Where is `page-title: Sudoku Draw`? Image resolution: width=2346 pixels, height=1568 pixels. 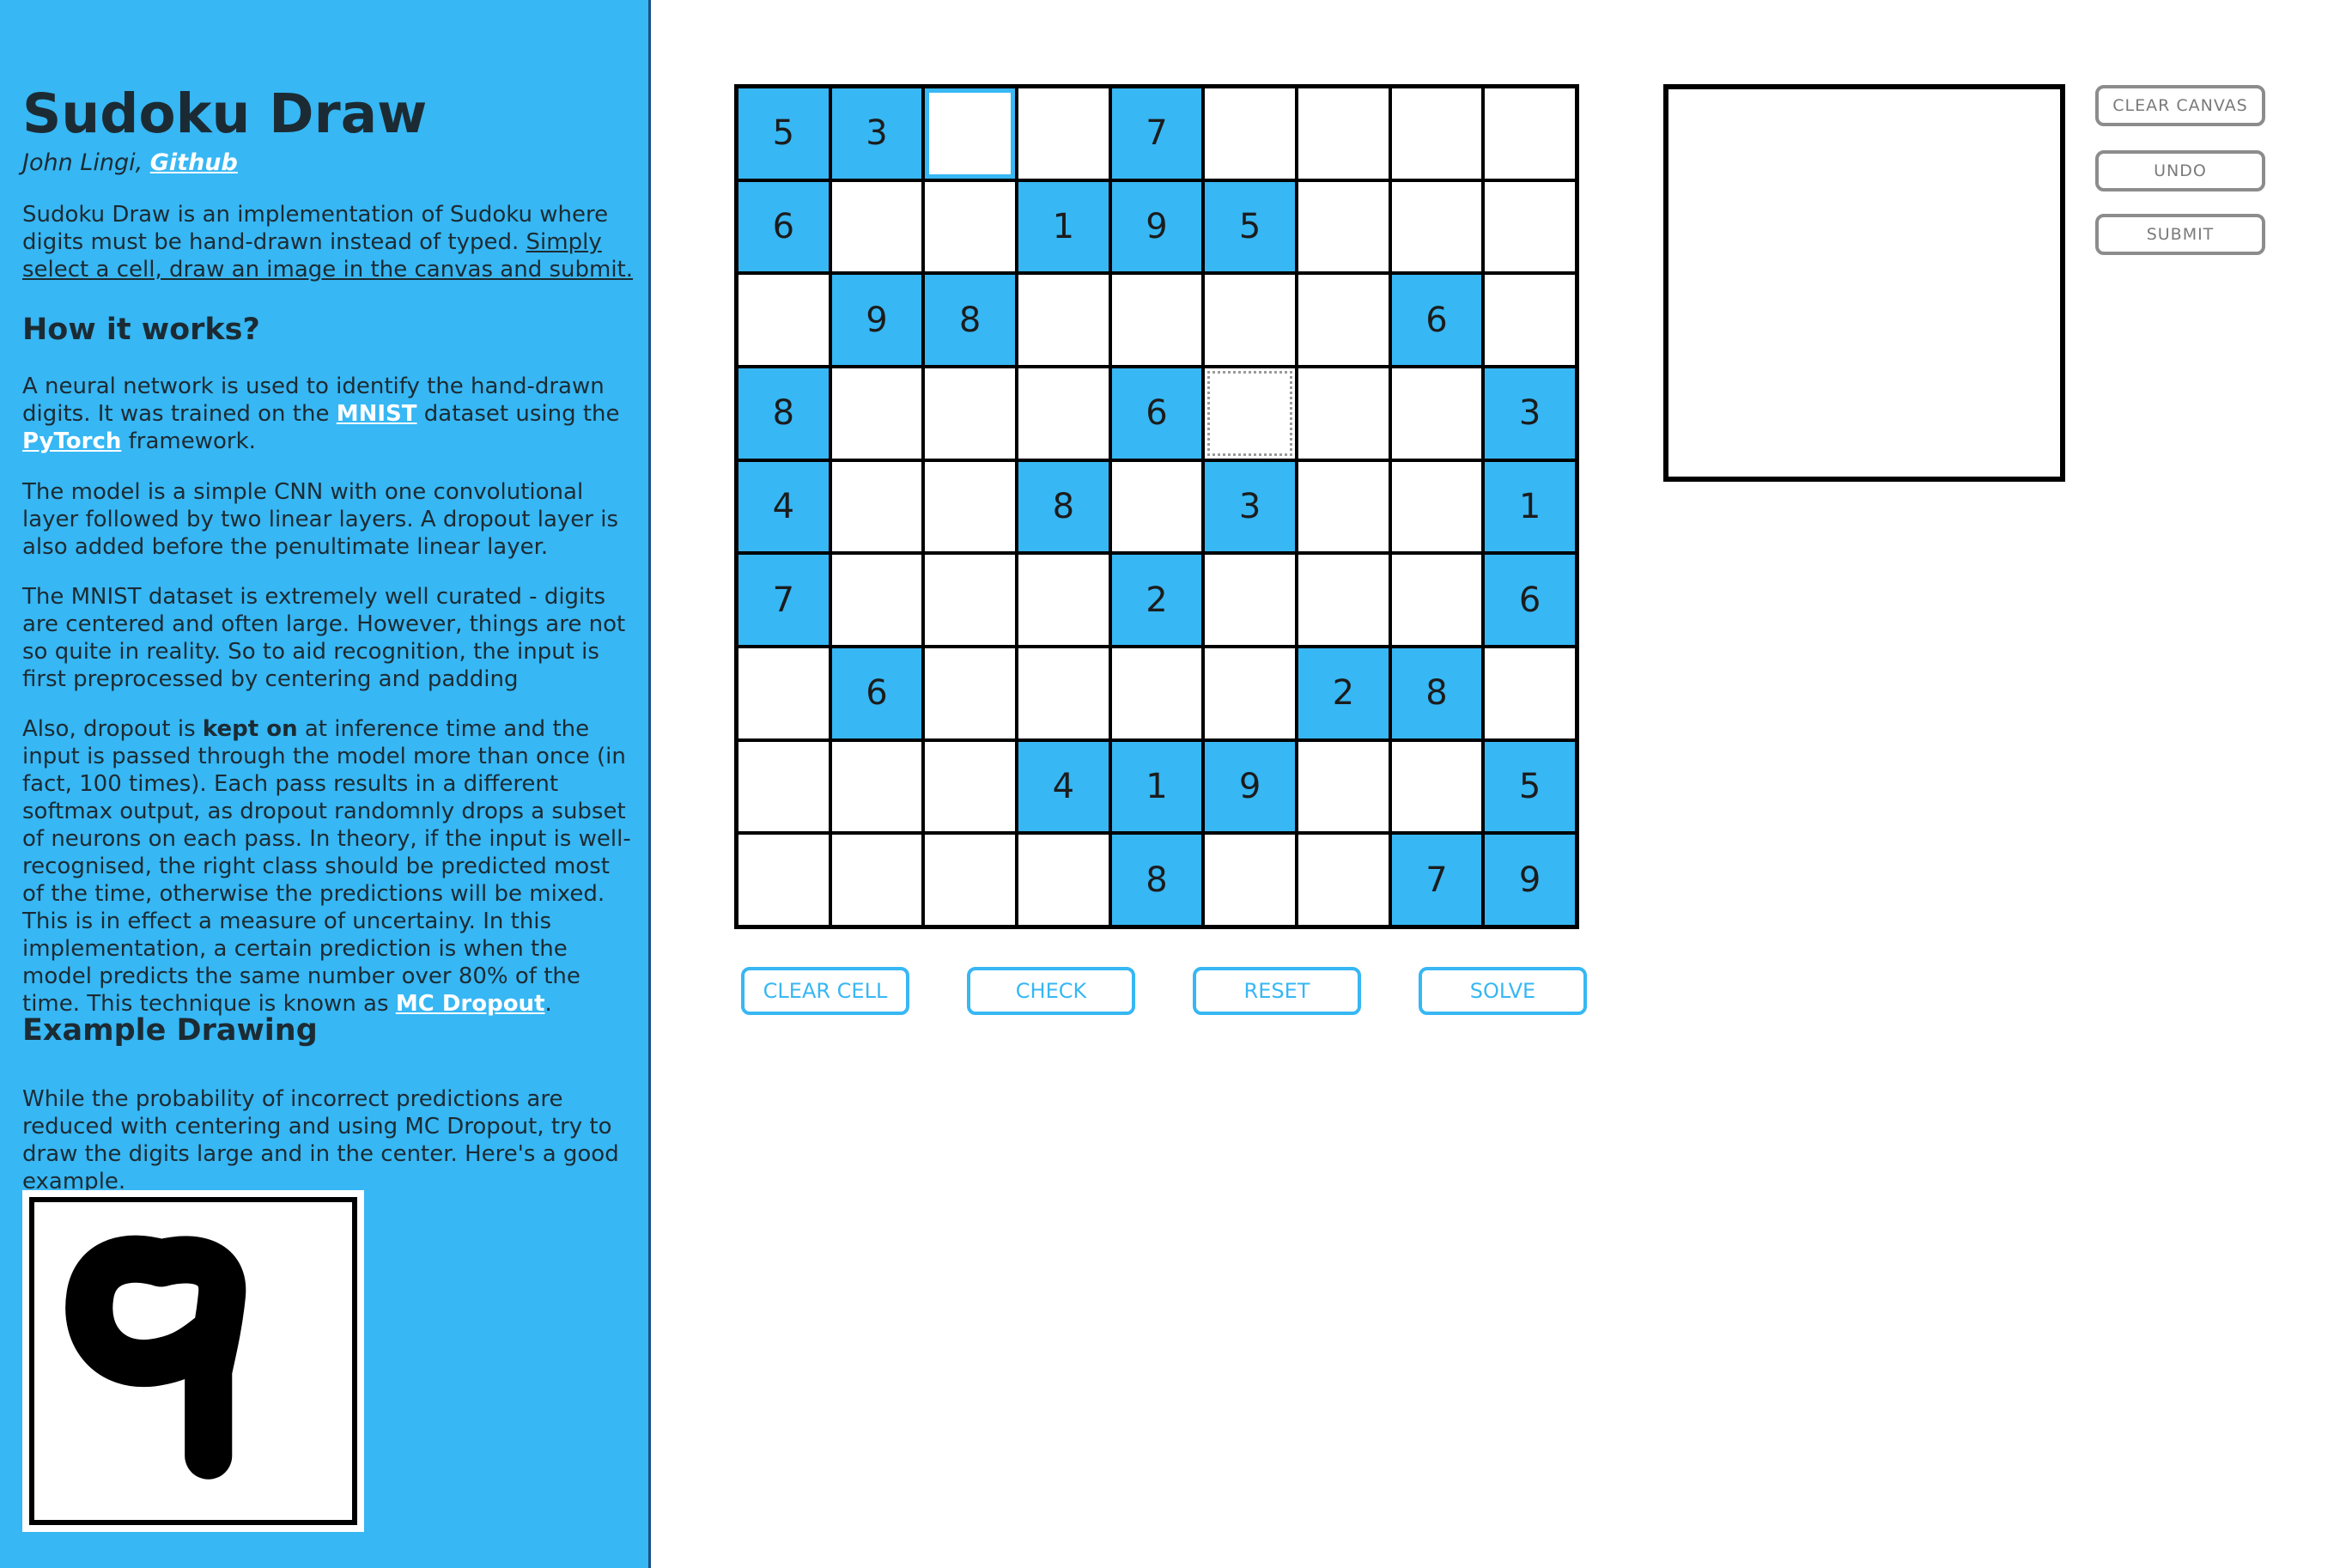
page-title: Sudoku Draw is located at coordinates (225, 113).